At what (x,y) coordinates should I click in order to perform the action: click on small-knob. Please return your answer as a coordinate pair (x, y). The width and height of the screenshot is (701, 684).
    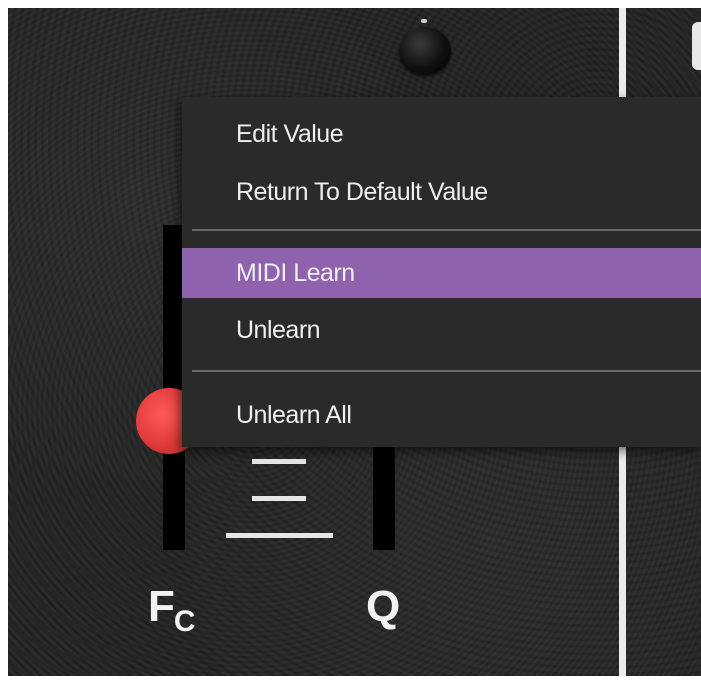
    Looking at the image, I should click on (425, 47).